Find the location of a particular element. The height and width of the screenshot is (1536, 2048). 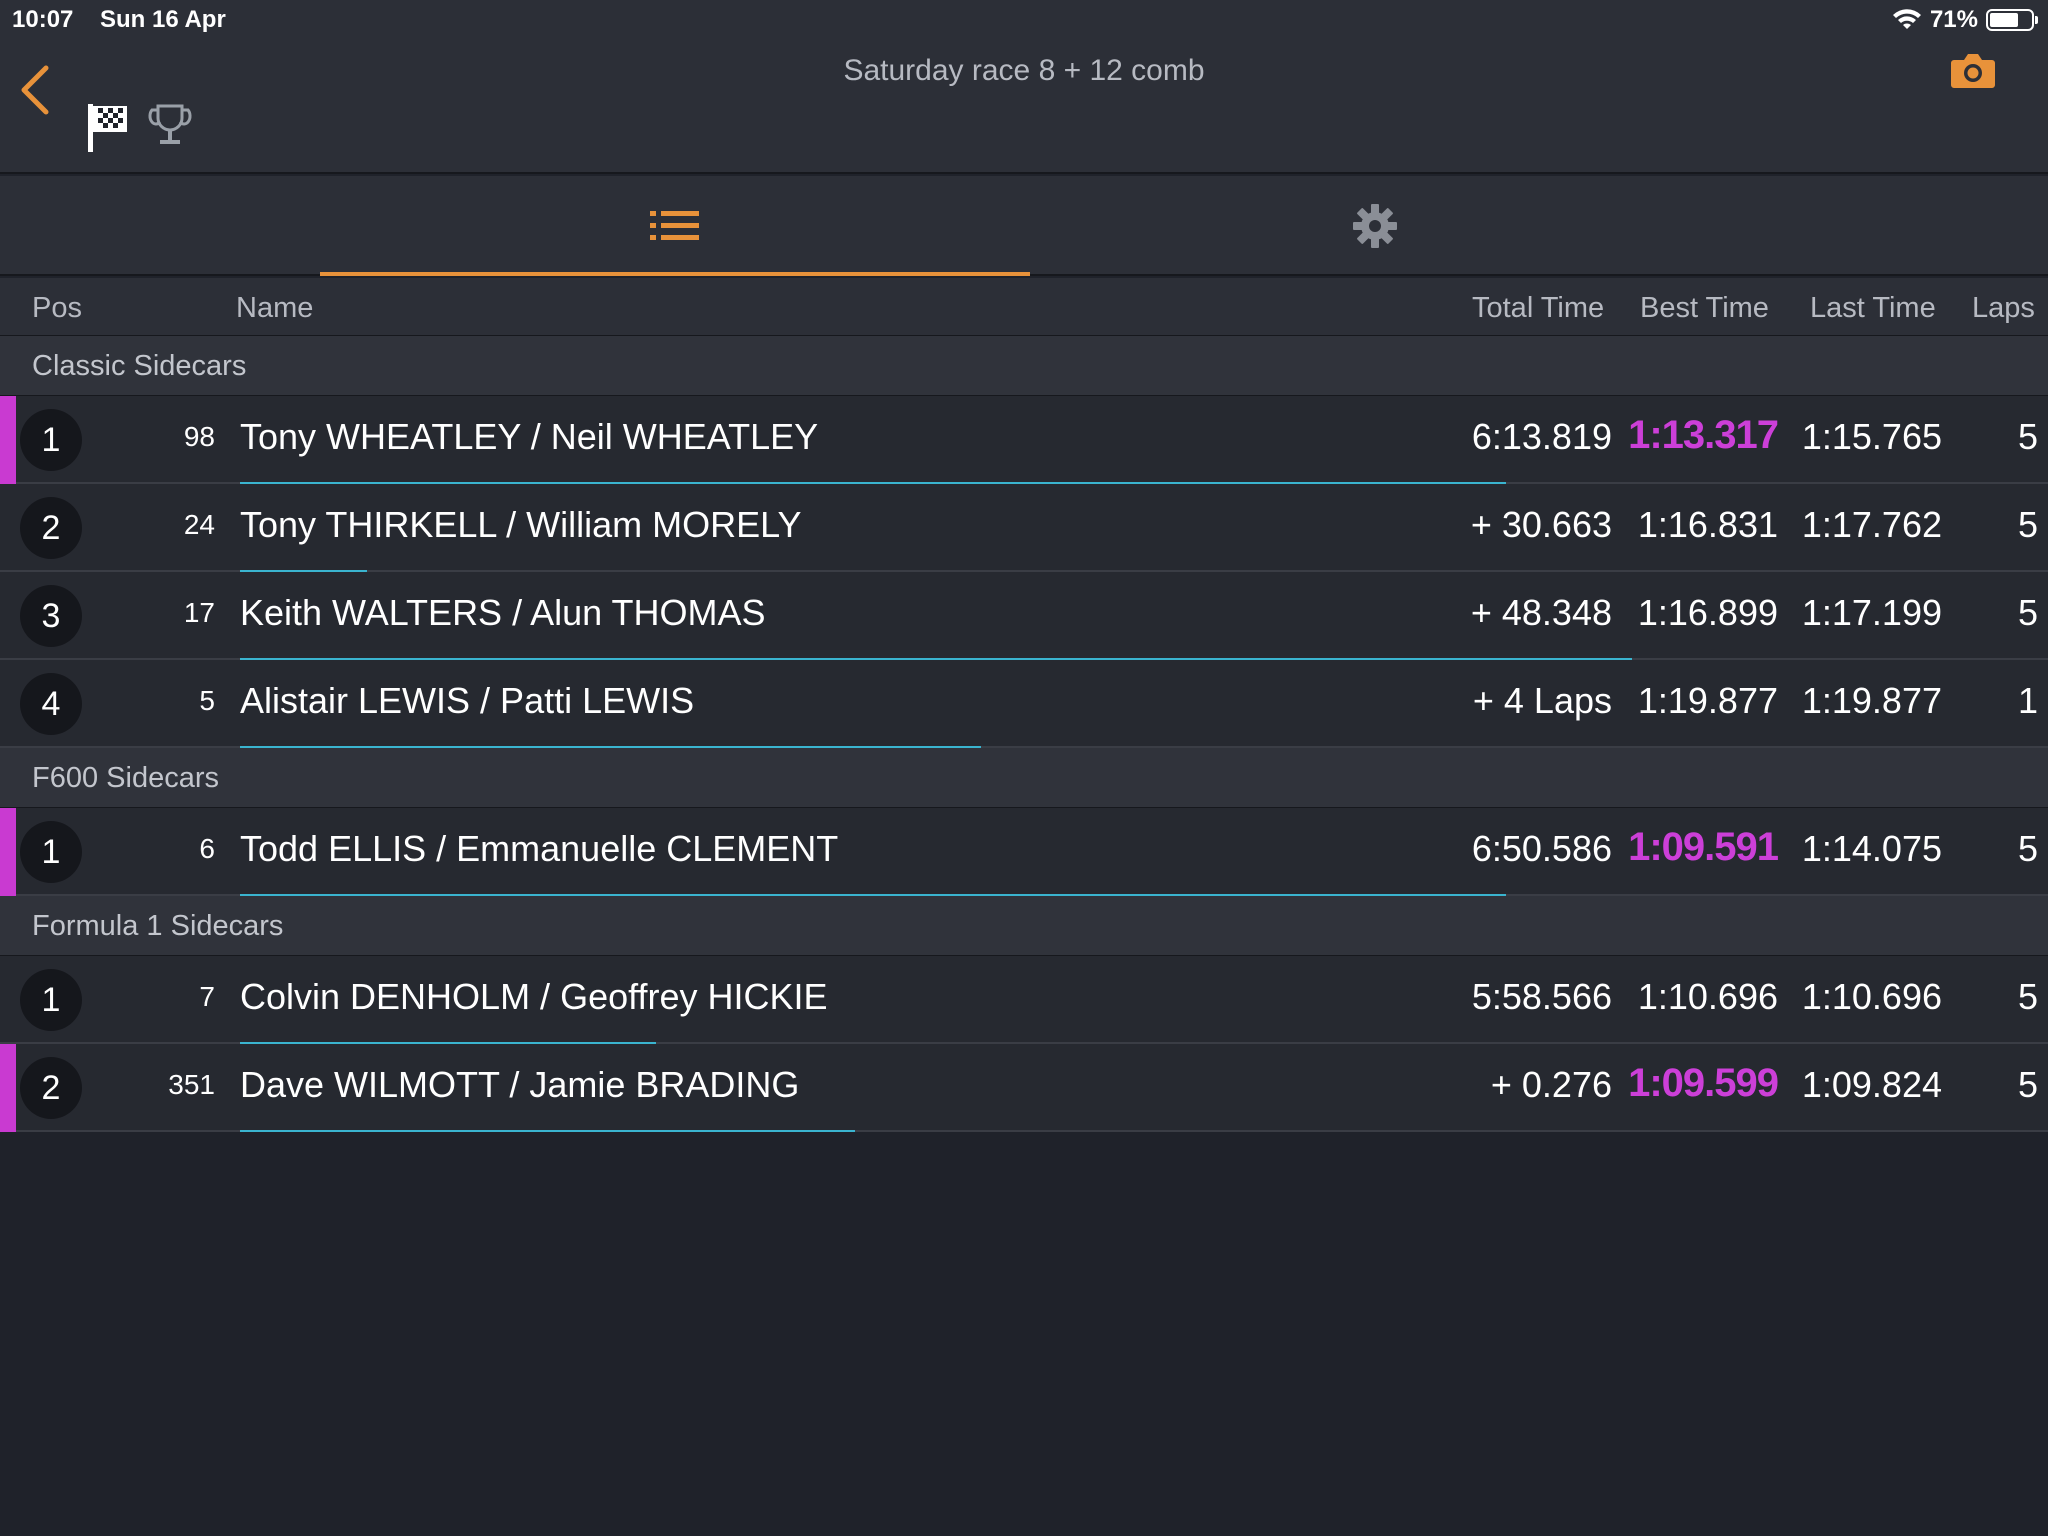

racer-number: 17 is located at coordinates (199, 612).